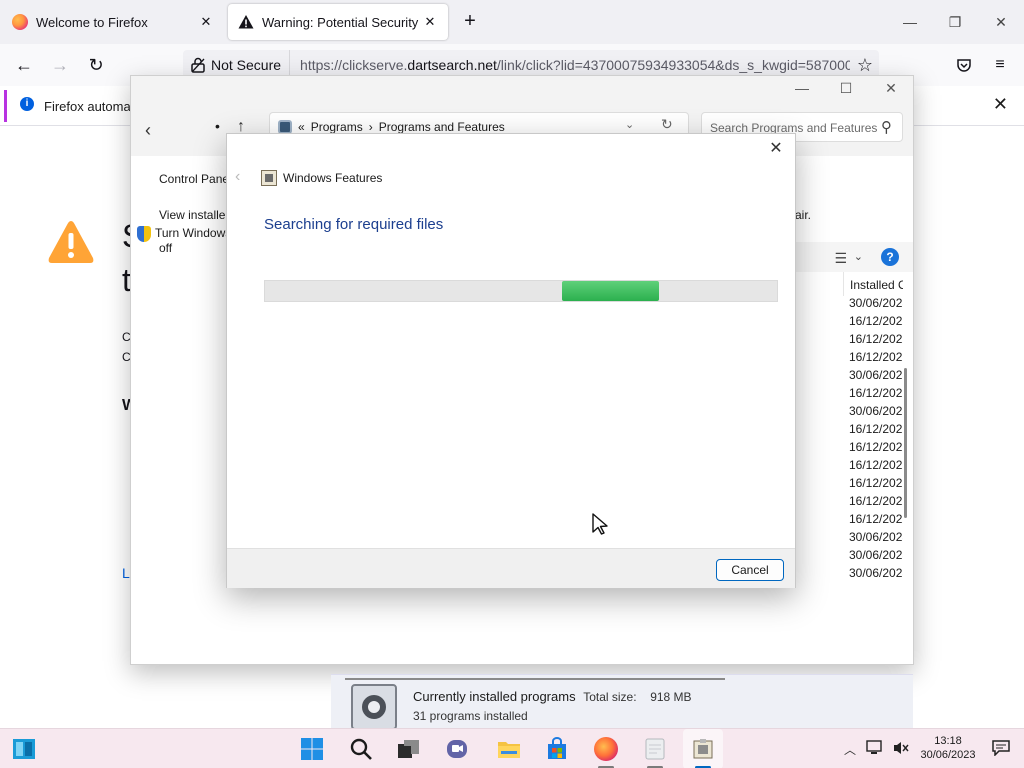 The height and width of the screenshot is (768, 1024). What do you see at coordinates (354, 224) in the screenshot?
I see `dialog-heading: Searching for required files` at bounding box center [354, 224].